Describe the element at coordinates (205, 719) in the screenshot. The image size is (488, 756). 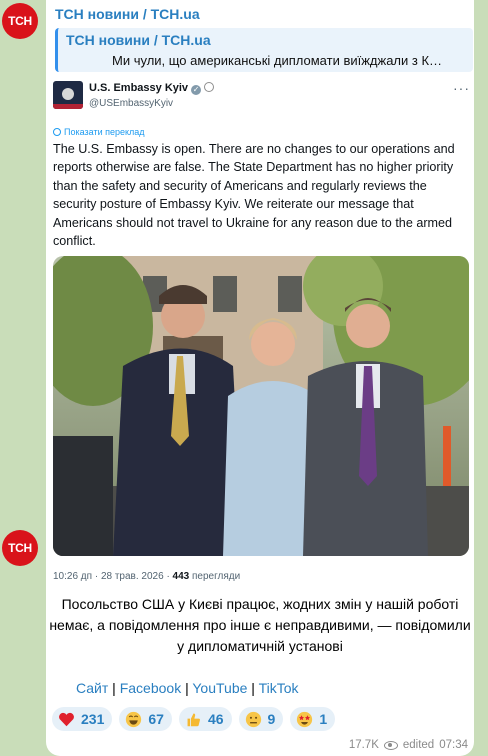
I see `reaction-thumbs-up: 46` at that location.